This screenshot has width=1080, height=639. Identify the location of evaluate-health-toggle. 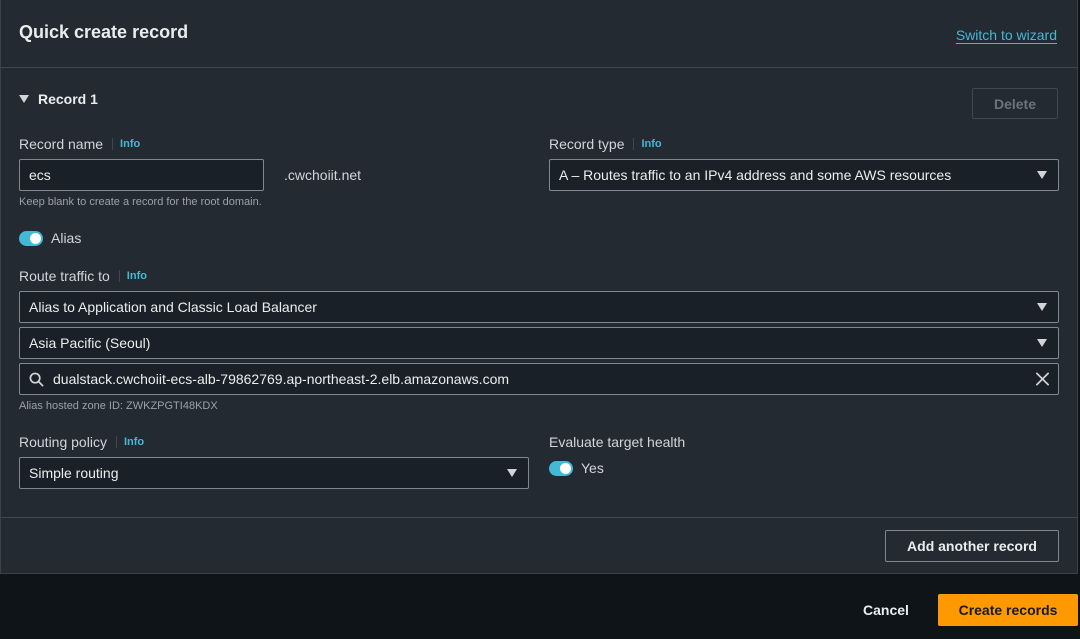
(561, 468).